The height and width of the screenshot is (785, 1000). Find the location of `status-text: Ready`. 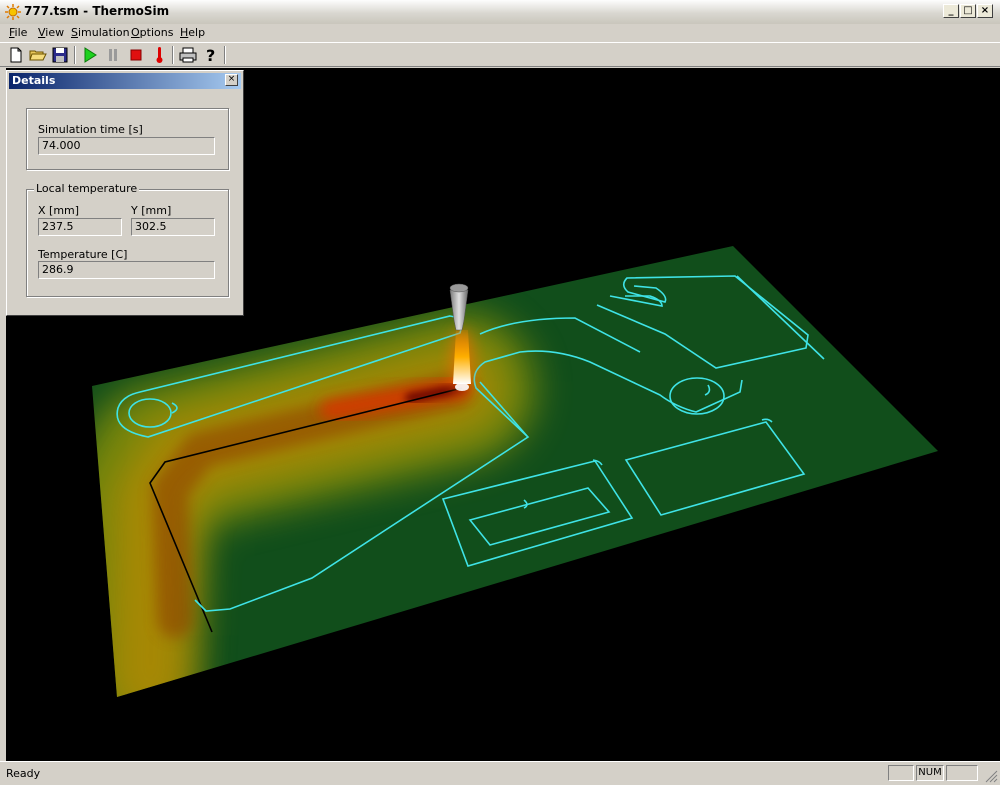

status-text: Ready is located at coordinates (23, 773).